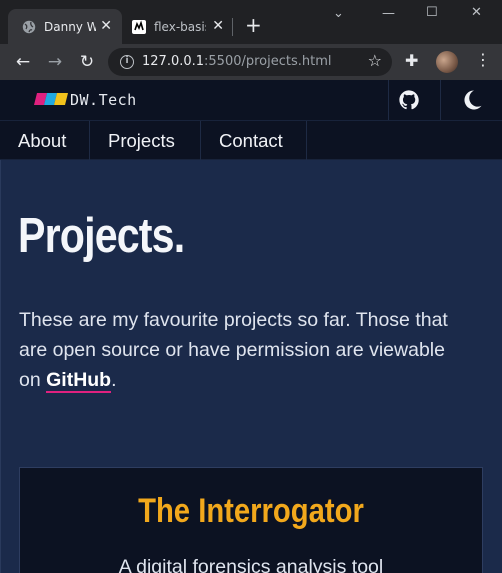 The image size is (502, 573). Describe the element at coordinates (388, 13) in the screenshot. I see `minimize-button: —` at that location.